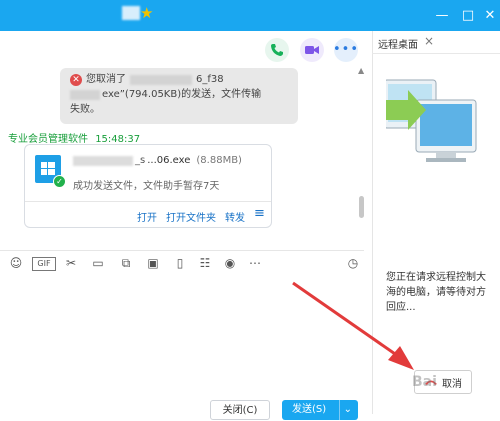 The height and width of the screenshot is (421, 500). What do you see at coordinates (353, 325) in the screenshot?
I see `annotation-arrow` at bounding box center [353, 325].